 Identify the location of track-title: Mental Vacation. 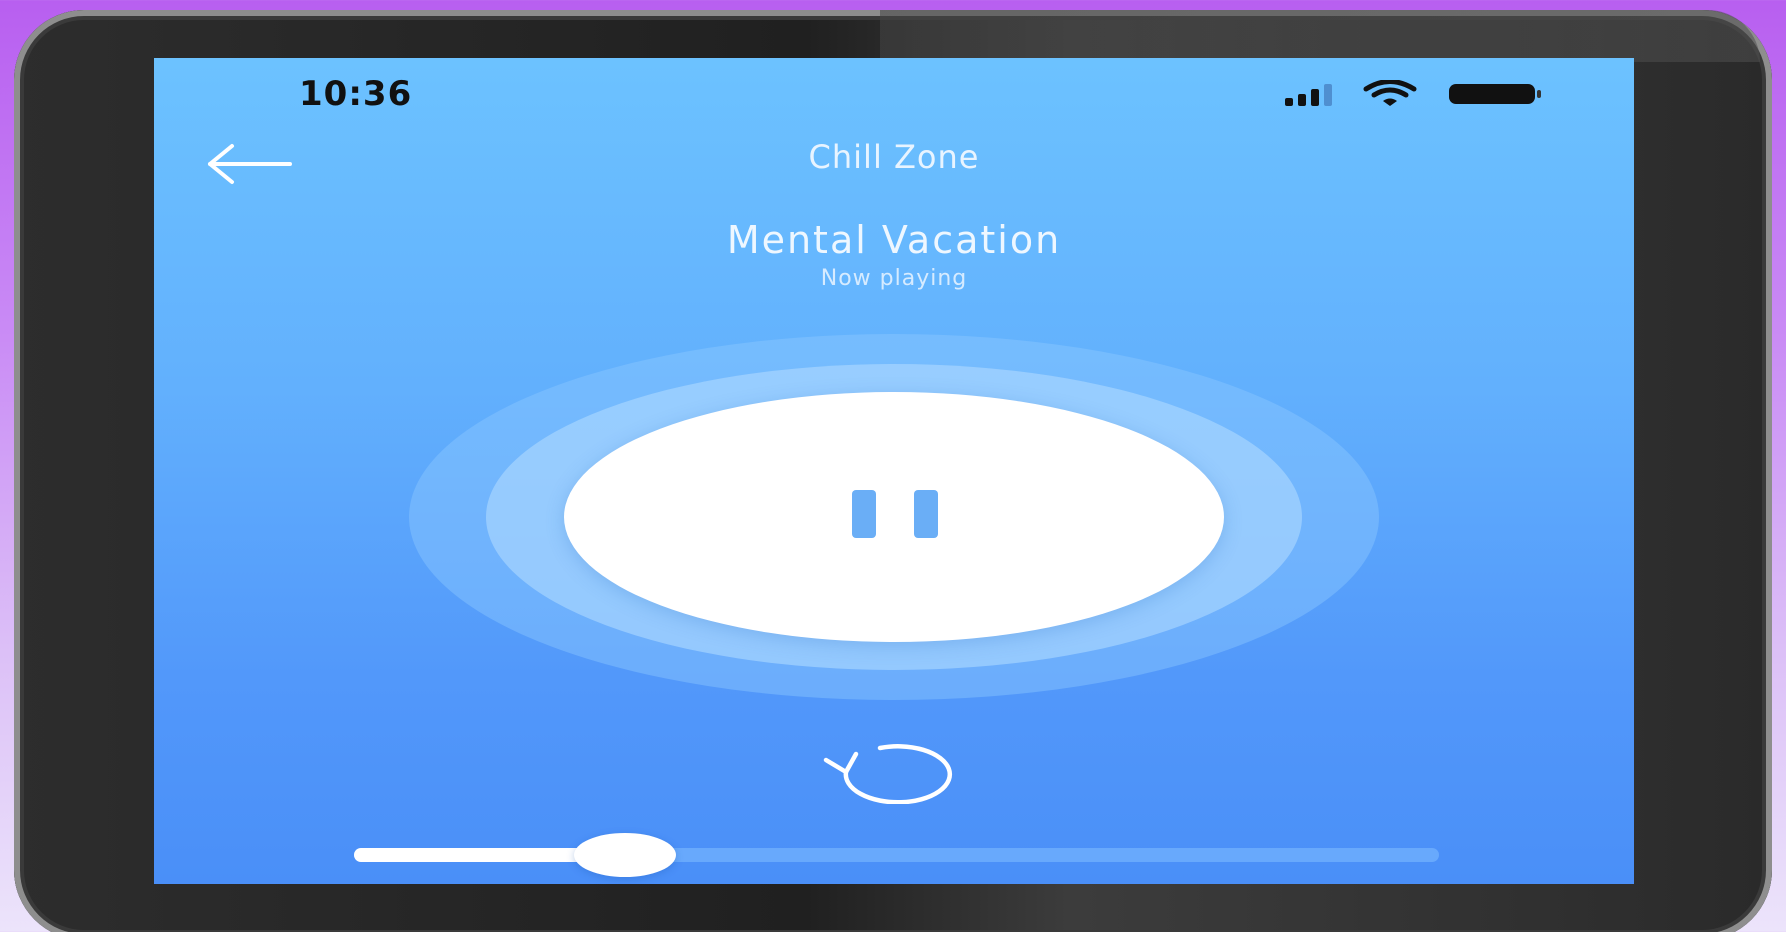
(894, 240).